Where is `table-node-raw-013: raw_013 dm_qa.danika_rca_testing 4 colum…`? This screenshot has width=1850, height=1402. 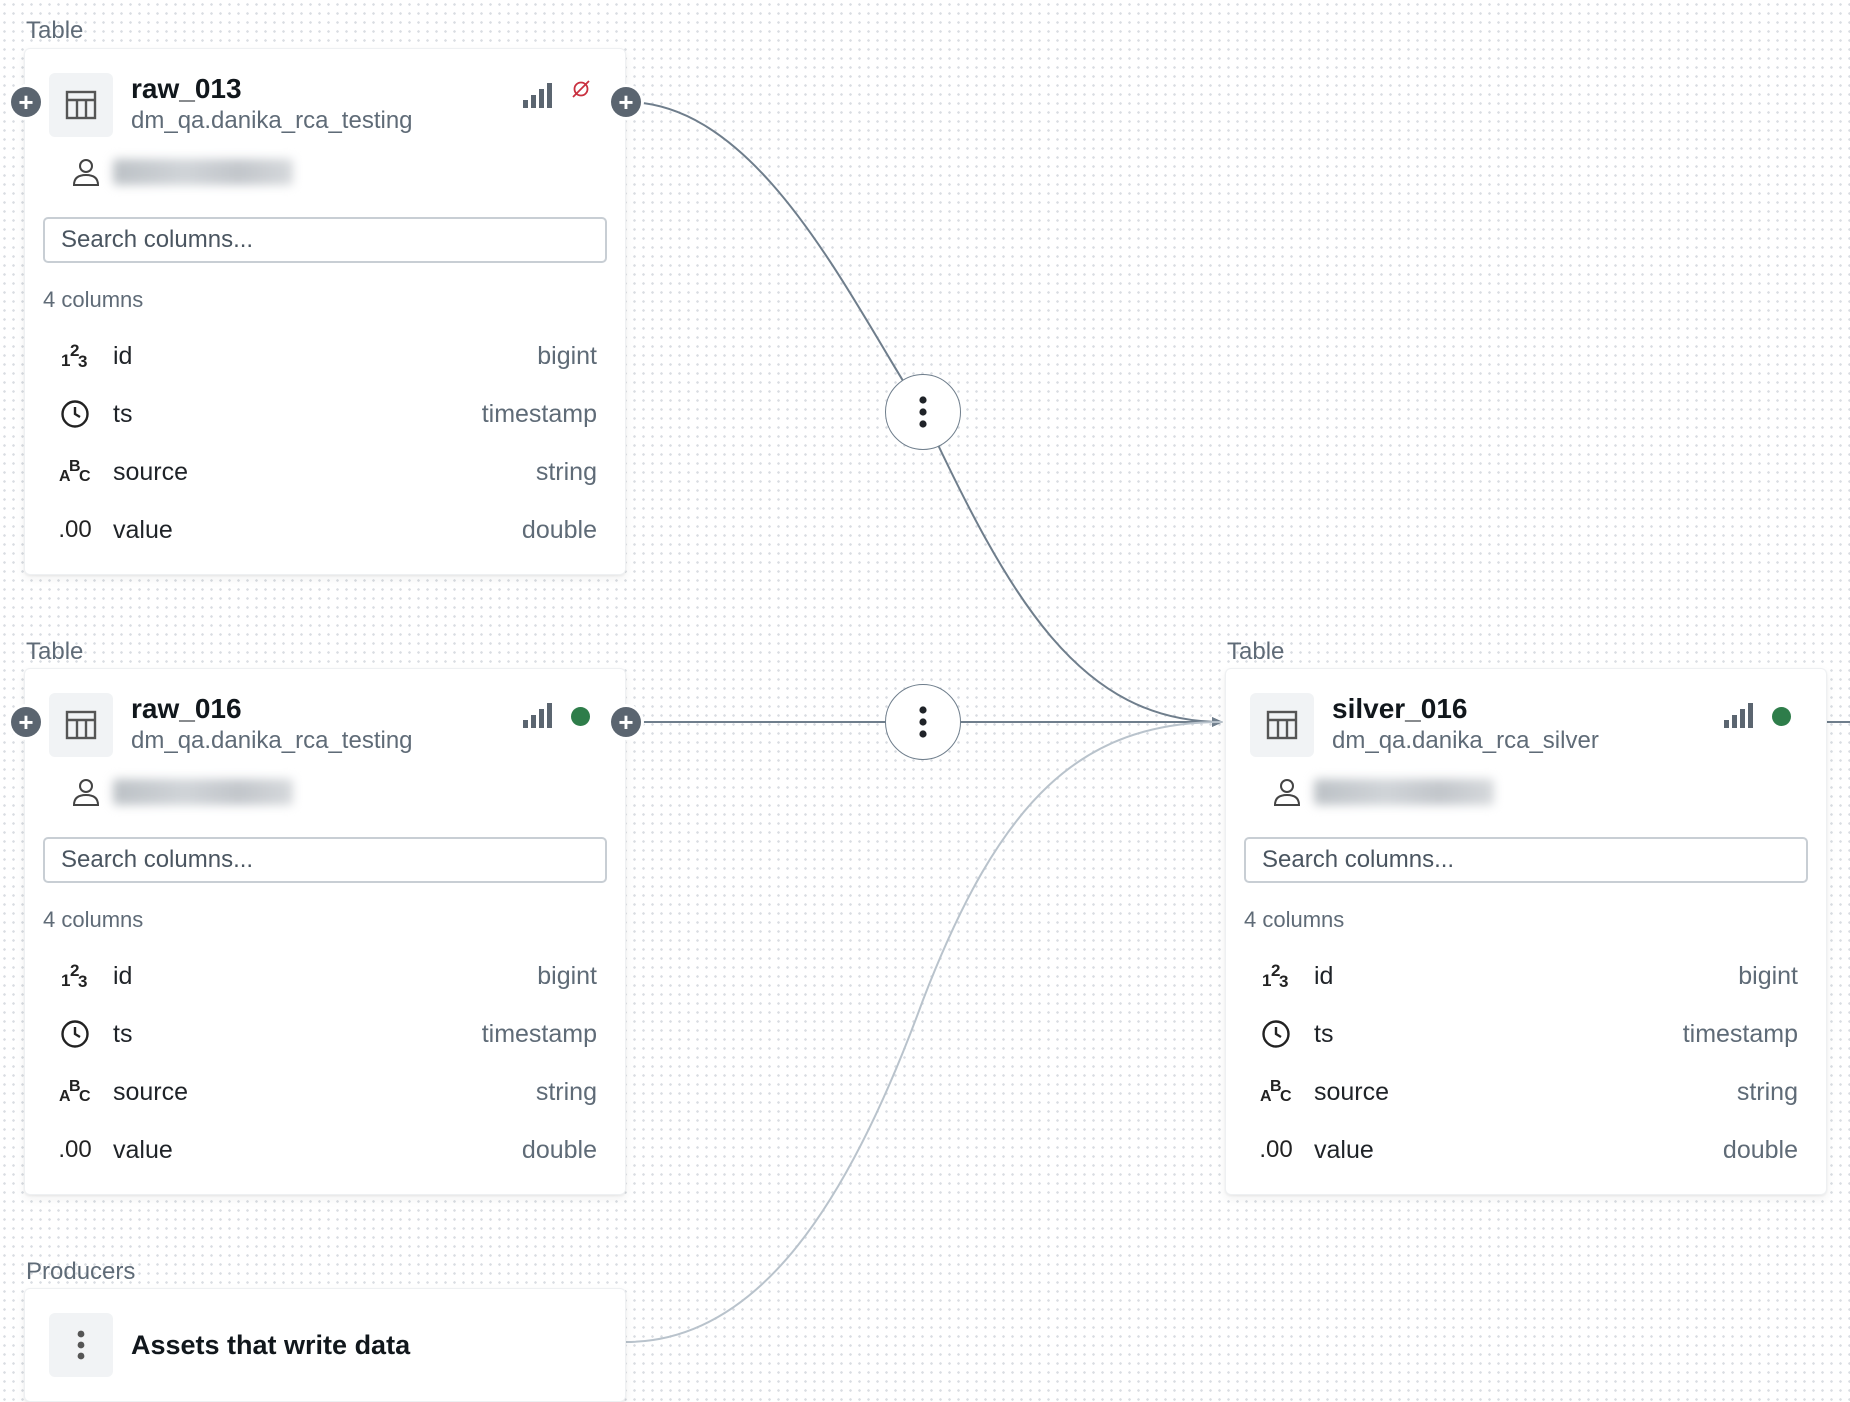 table-node-raw-013: raw_013 dm_qa.danika_rca_testing 4 colum… is located at coordinates (325, 311).